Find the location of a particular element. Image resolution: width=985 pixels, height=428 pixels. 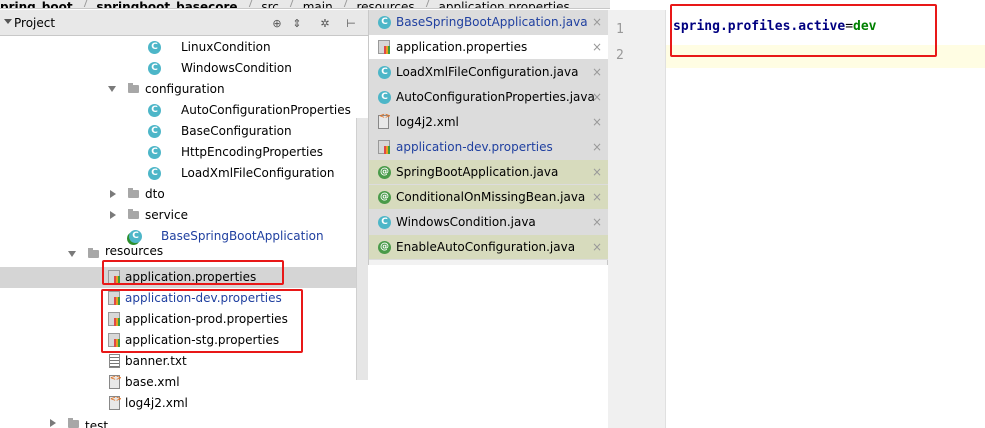

tree-item: test is located at coordinates (178, 421).